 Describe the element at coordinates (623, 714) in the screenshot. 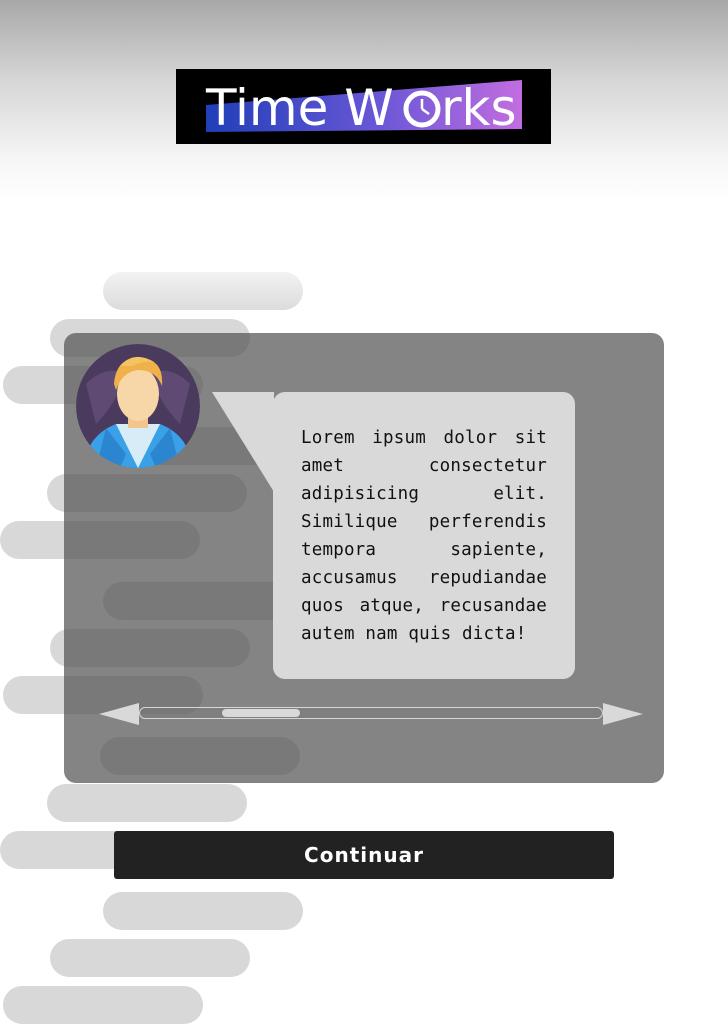

I see `arrow-right-icon` at that location.